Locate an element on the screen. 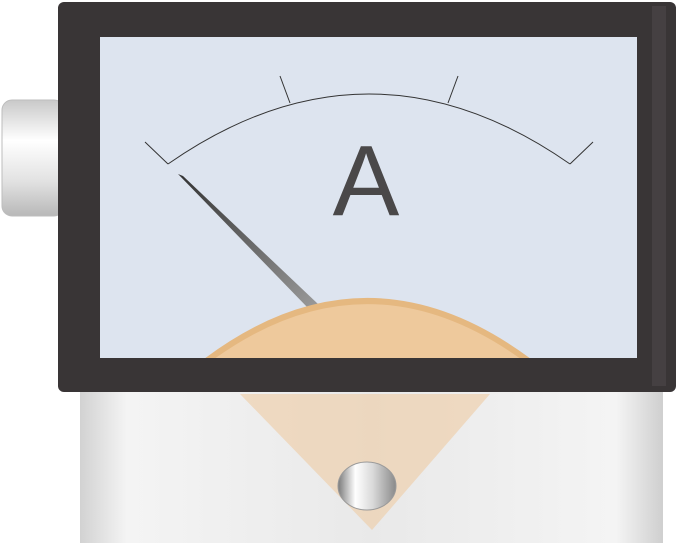 This screenshot has width=676, height=543. unit-label: A is located at coordinates (366, 181).